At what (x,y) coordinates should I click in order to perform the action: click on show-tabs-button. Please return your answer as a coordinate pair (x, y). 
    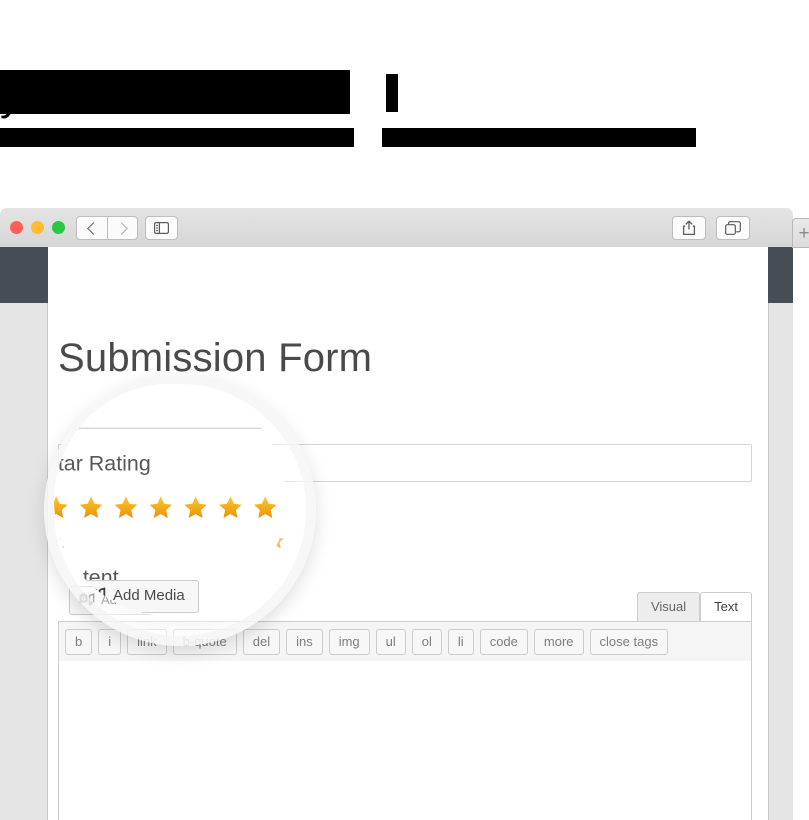
    Looking at the image, I should click on (733, 228).